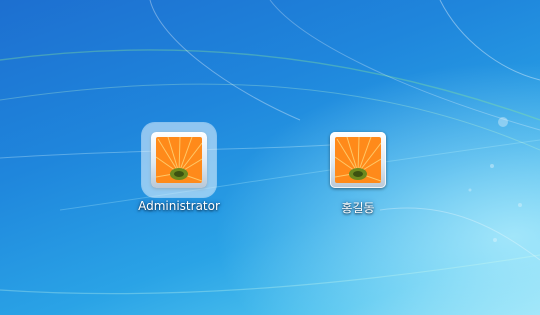  I want to click on user-tile-hong-gil-dong: 홍길동, so click(358, 174).